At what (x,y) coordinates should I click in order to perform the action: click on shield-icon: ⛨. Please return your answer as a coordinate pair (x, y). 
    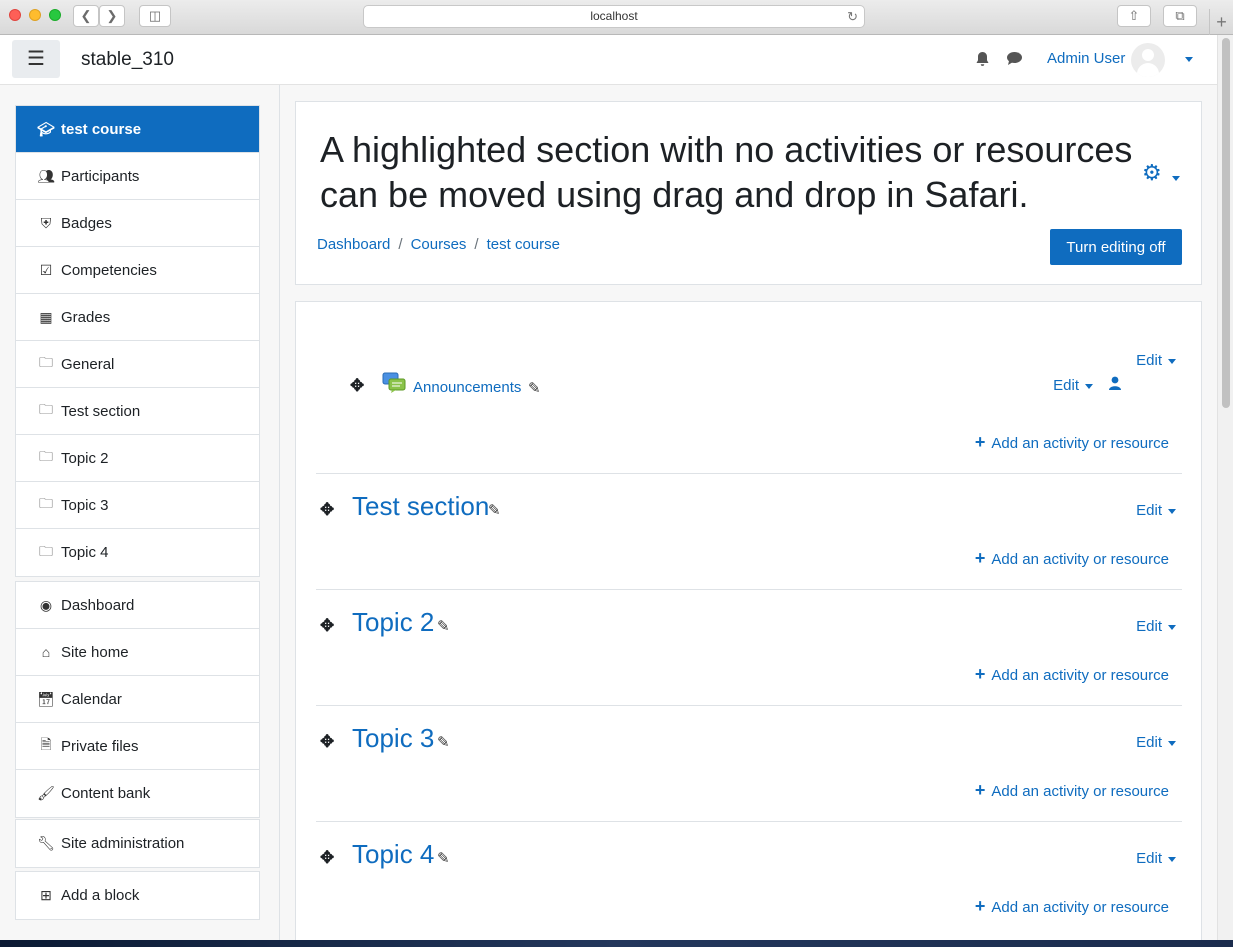
    Looking at the image, I should click on (46, 222).